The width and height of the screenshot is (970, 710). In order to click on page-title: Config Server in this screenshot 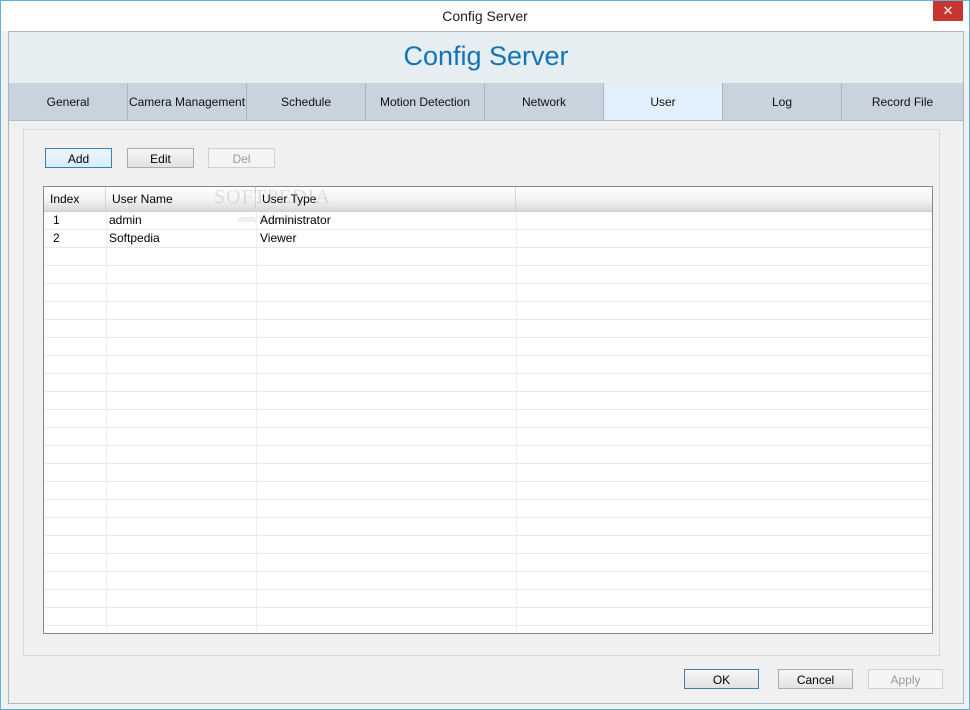, I will do `click(486, 56)`.